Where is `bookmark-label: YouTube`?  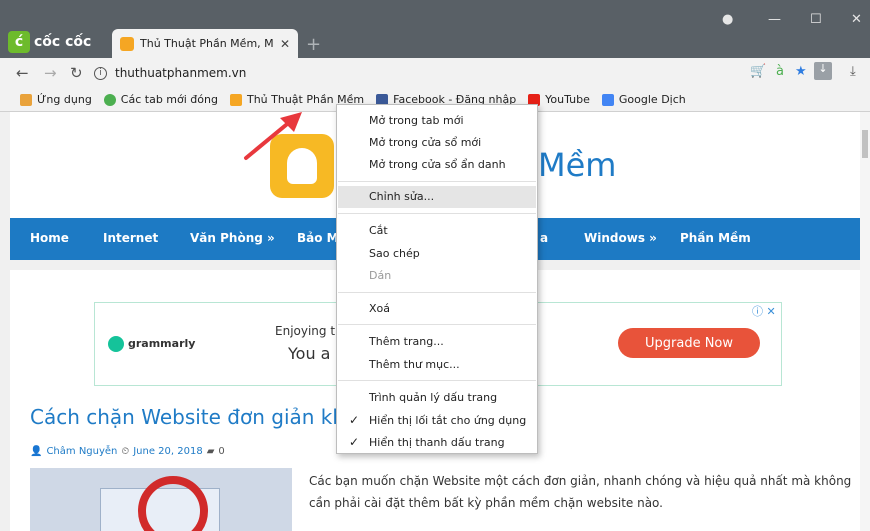
bookmark-label: YouTube is located at coordinates (567, 99).